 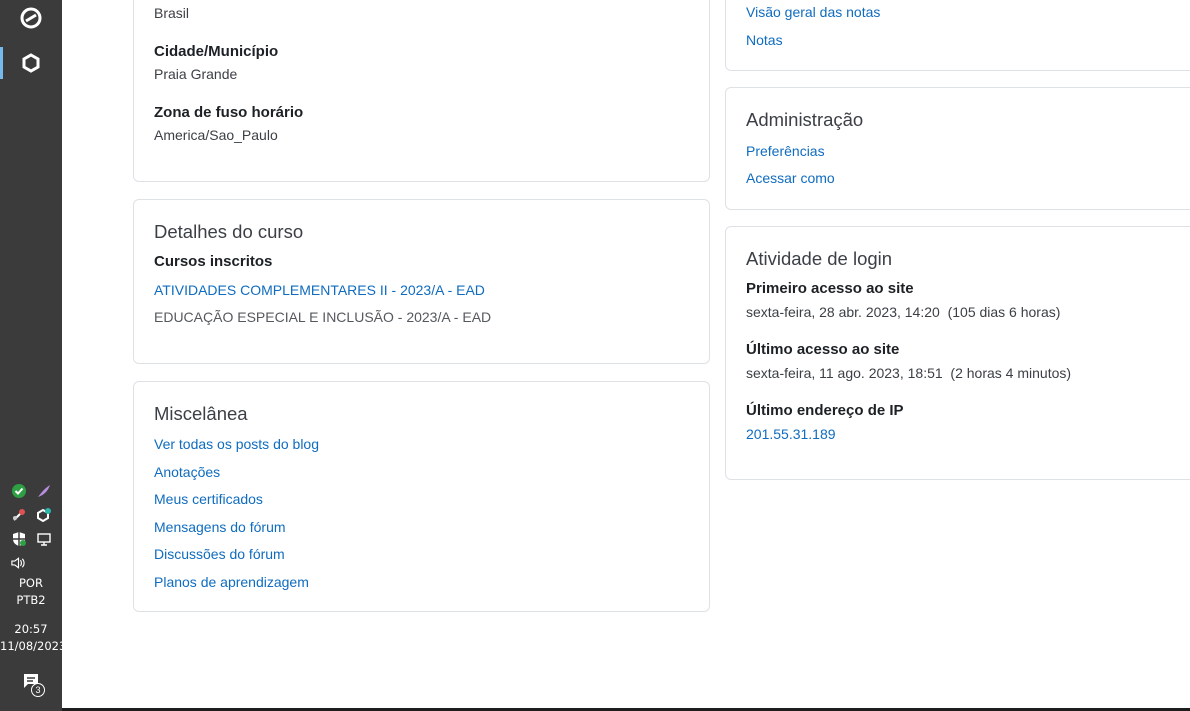 What do you see at coordinates (196, 74) in the screenshot?
I see `city-value: Praia Grande` at bounding box center [196, 74].